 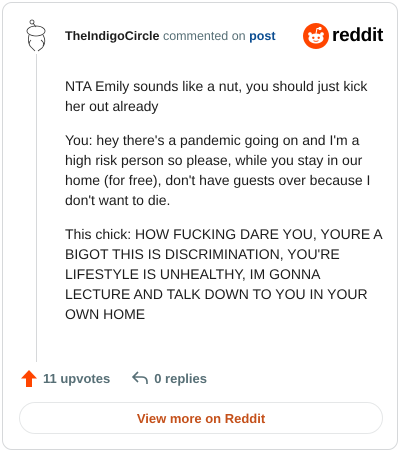 I want to click on post-link: post, so click(x=262, y=36).